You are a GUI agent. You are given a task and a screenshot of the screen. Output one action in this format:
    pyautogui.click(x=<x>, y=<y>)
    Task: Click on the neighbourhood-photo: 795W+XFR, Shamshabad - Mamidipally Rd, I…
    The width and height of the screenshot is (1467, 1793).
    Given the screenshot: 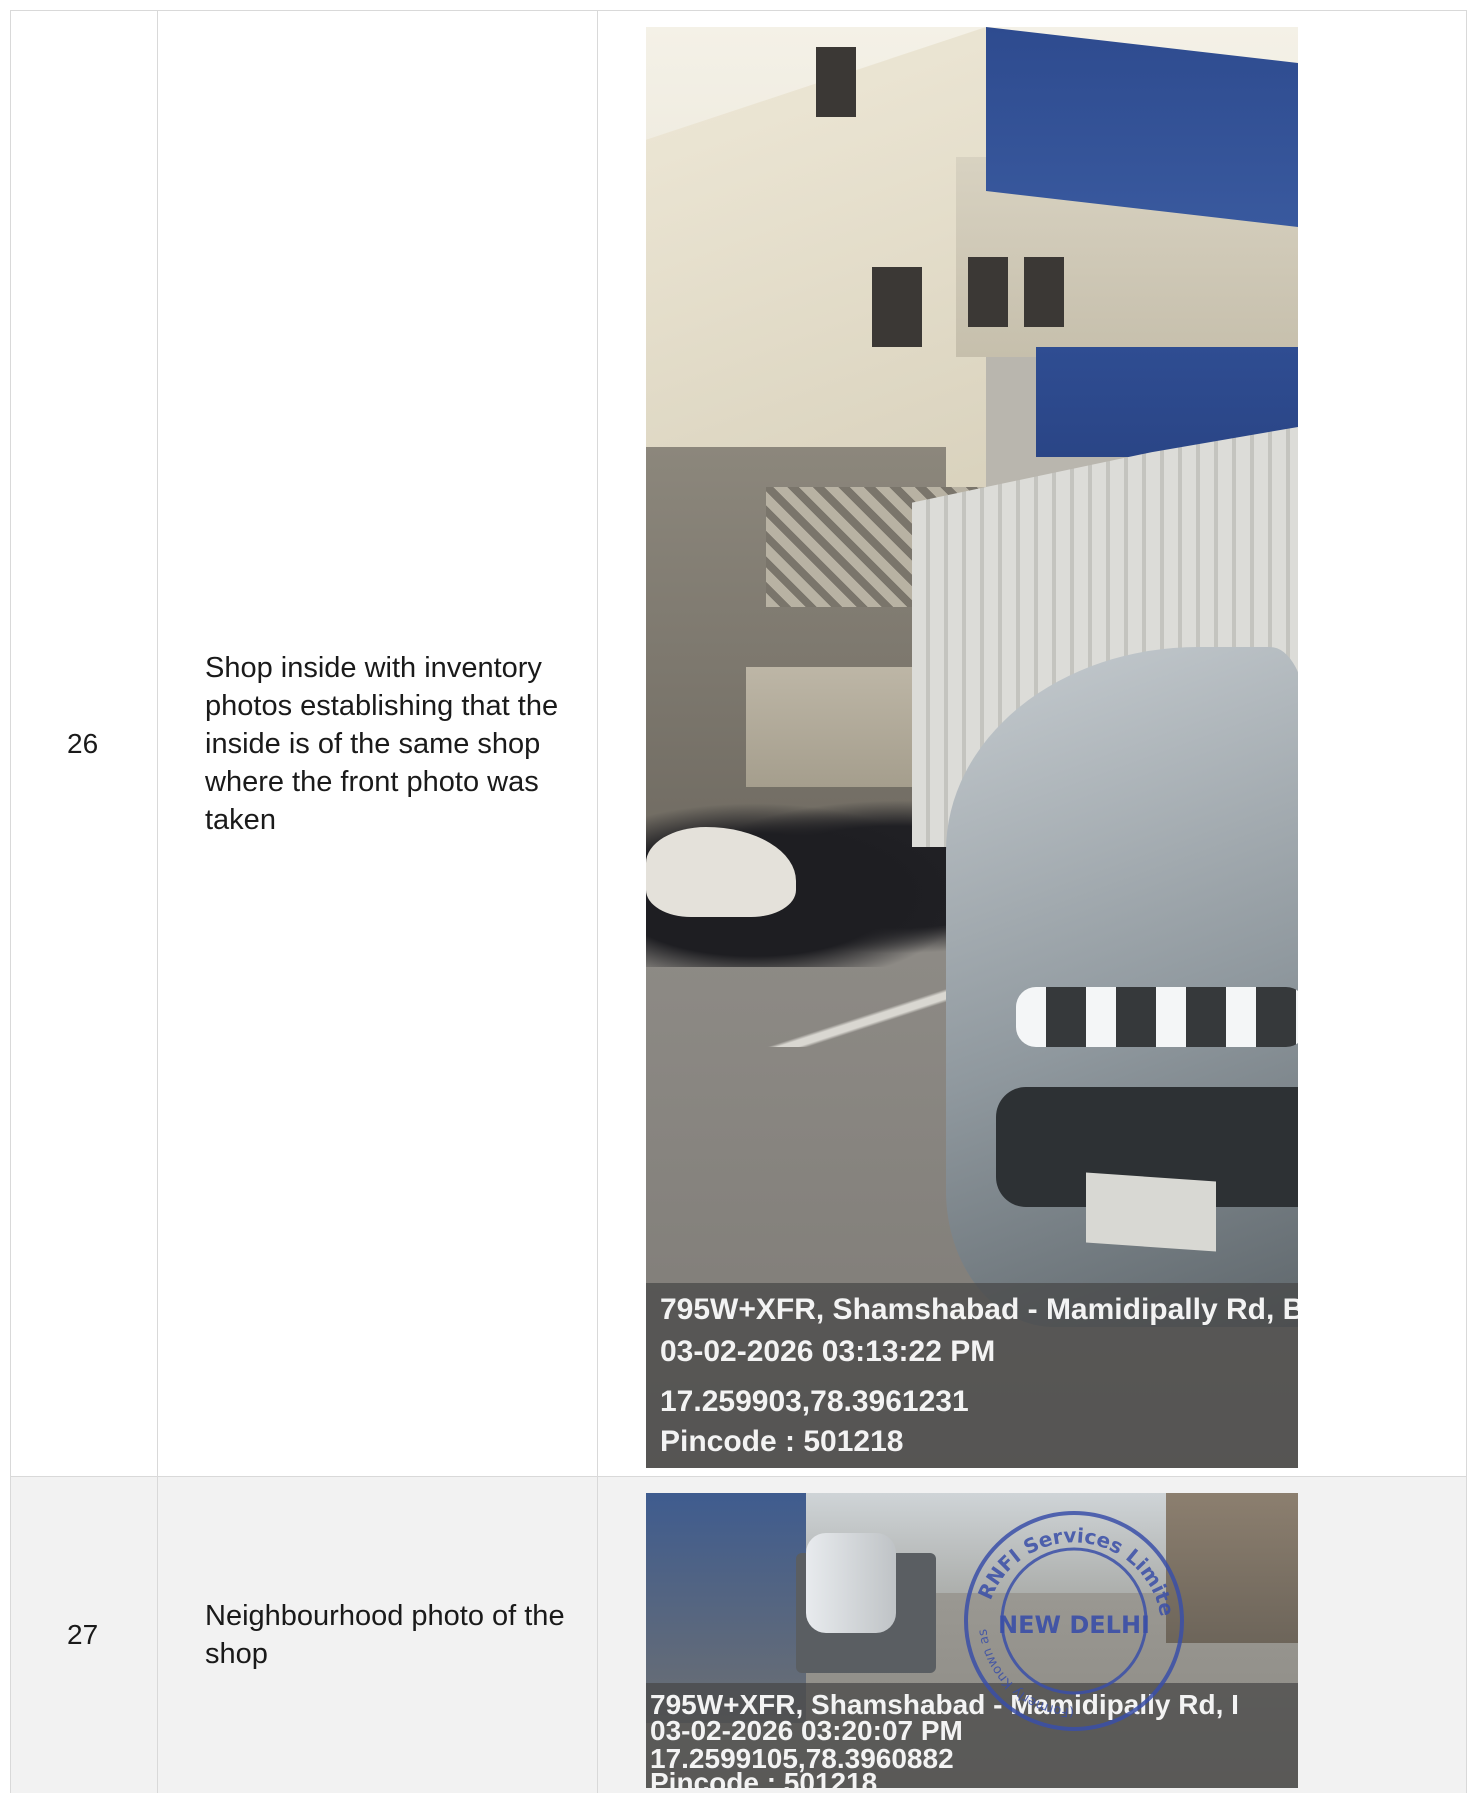 What is the action you would take?
    pyautogui.click(x=972, y=1640)
    